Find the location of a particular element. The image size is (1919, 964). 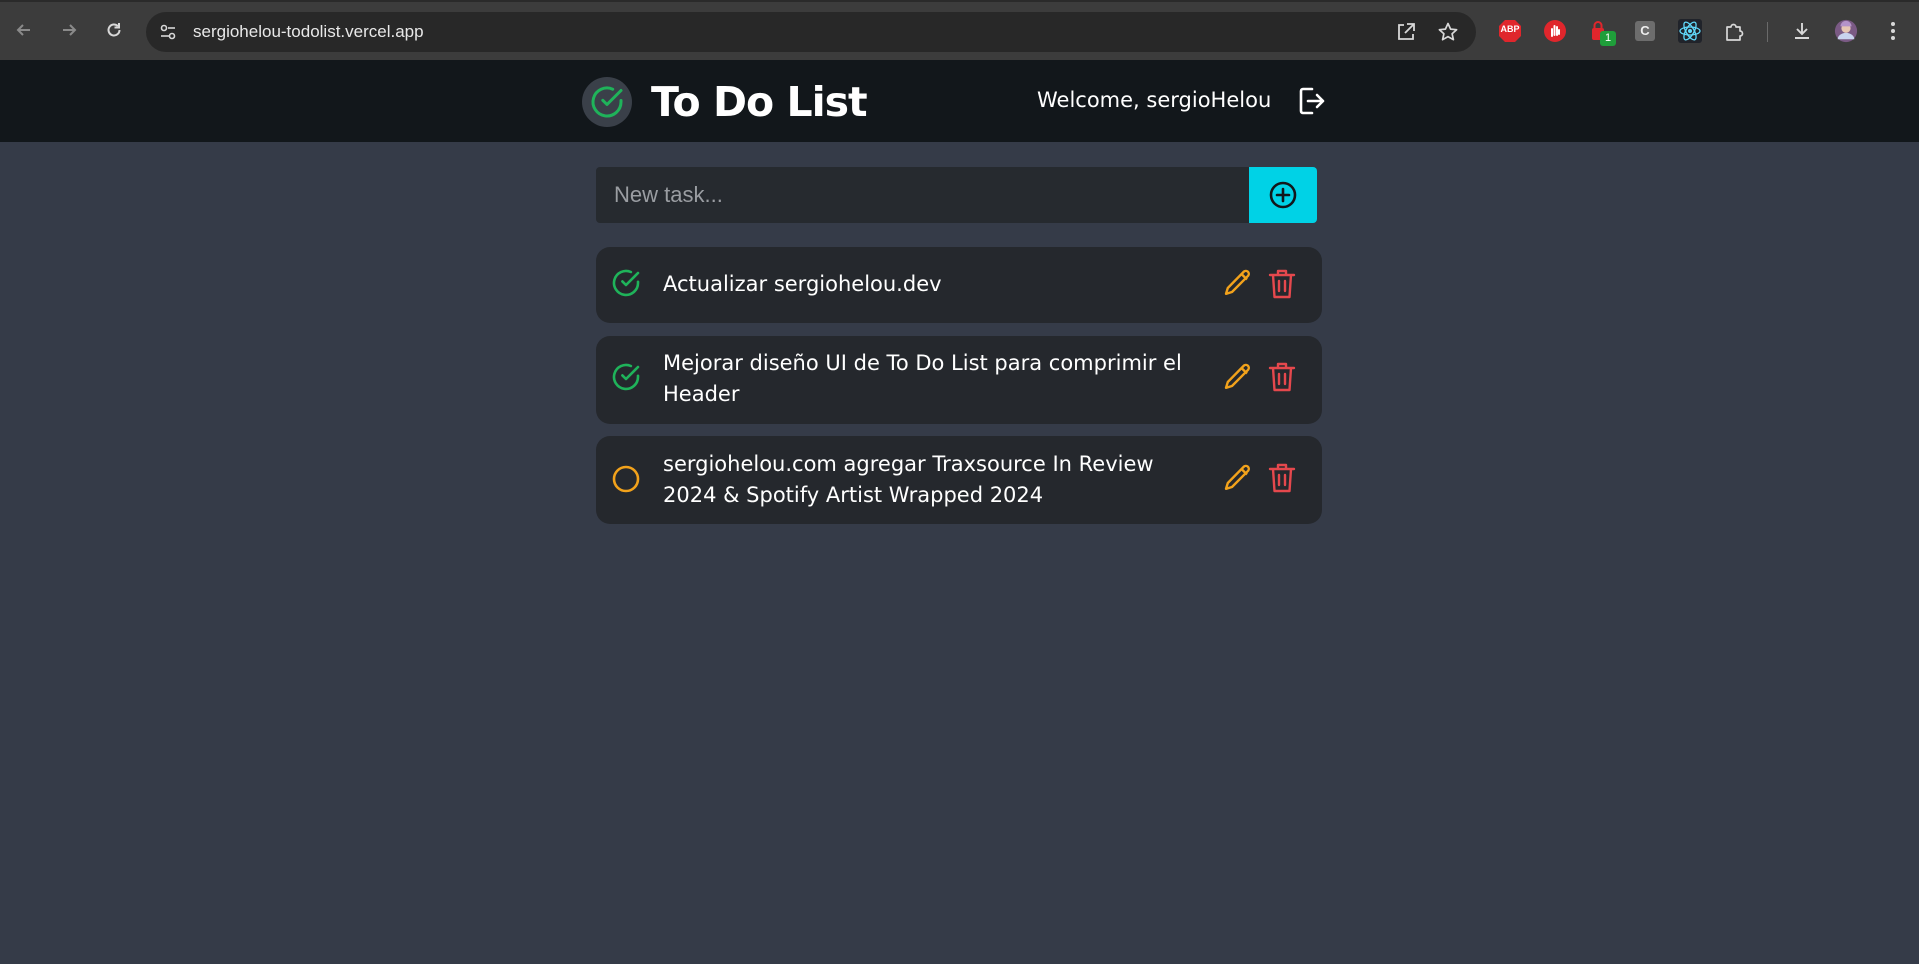

c-extension-icon: C is located at coordinates (1645, 31).